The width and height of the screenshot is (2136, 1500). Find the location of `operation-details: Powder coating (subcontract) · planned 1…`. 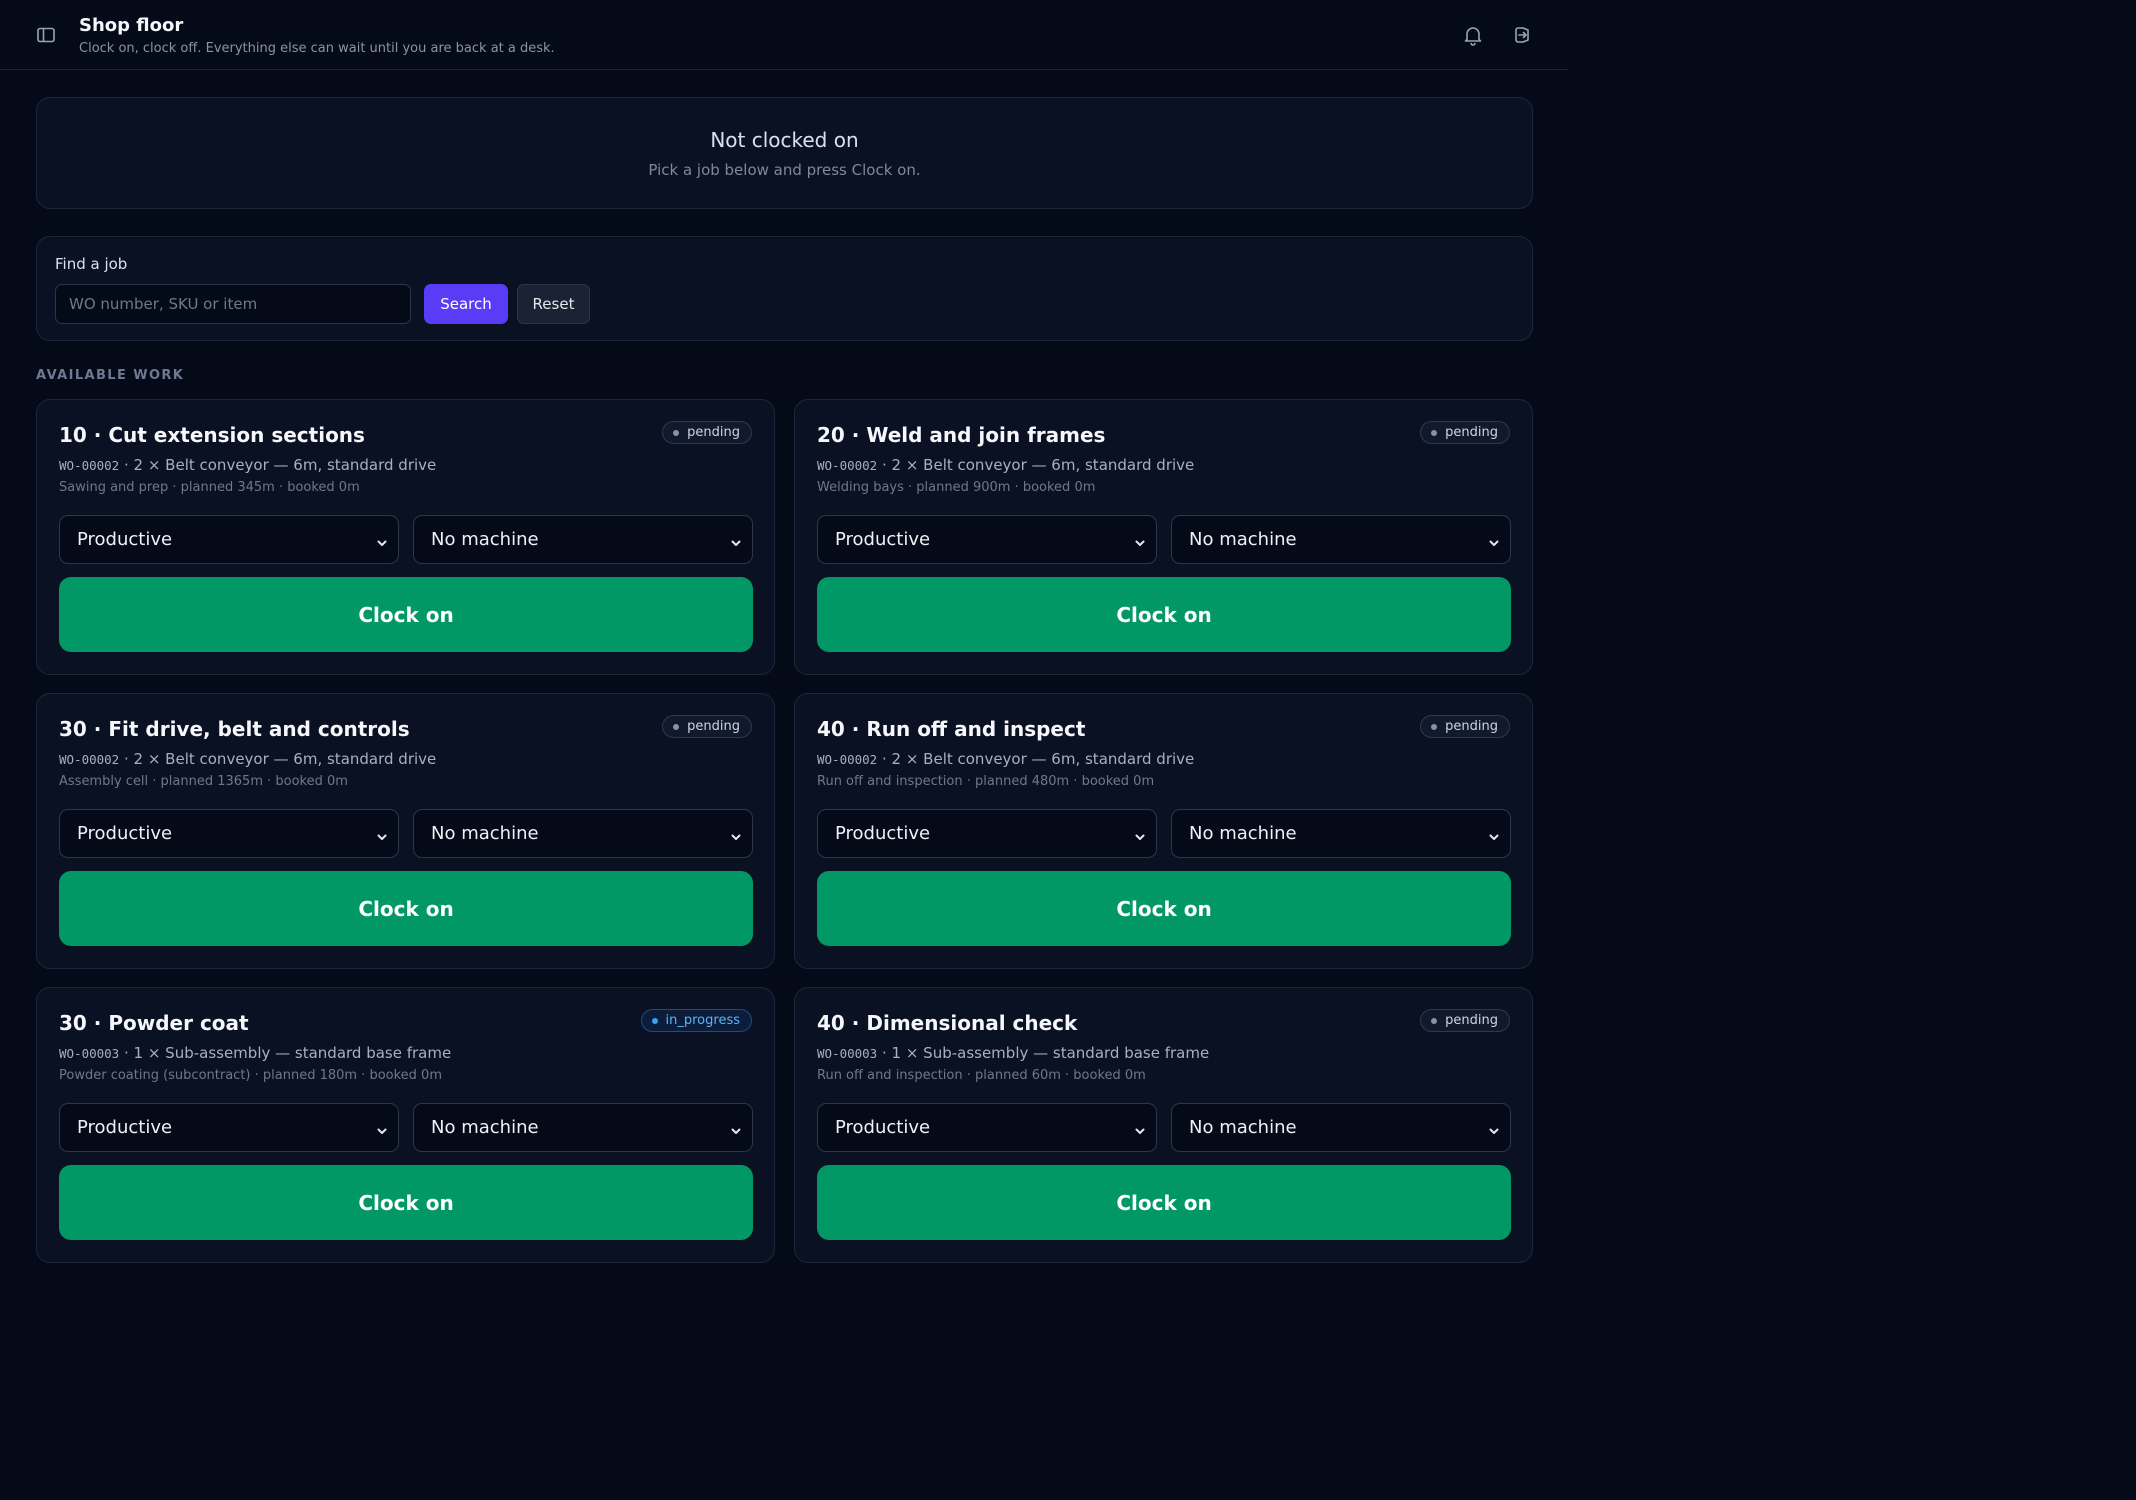

operation-details: Powder coating (subcontract) · planned 1… is located at coordinates (250, 1075).